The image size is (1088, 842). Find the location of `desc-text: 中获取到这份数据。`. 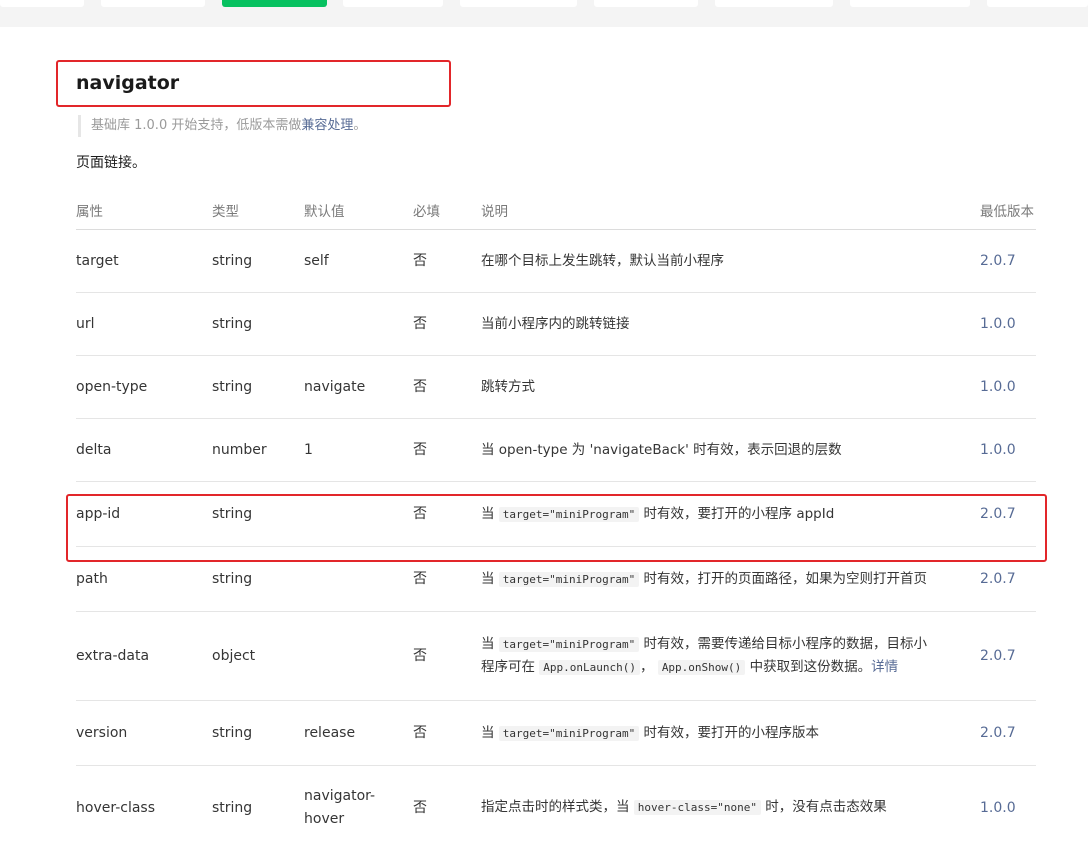

desc-text: 中获取到这份数据。 is located at coordinates (808, 667).